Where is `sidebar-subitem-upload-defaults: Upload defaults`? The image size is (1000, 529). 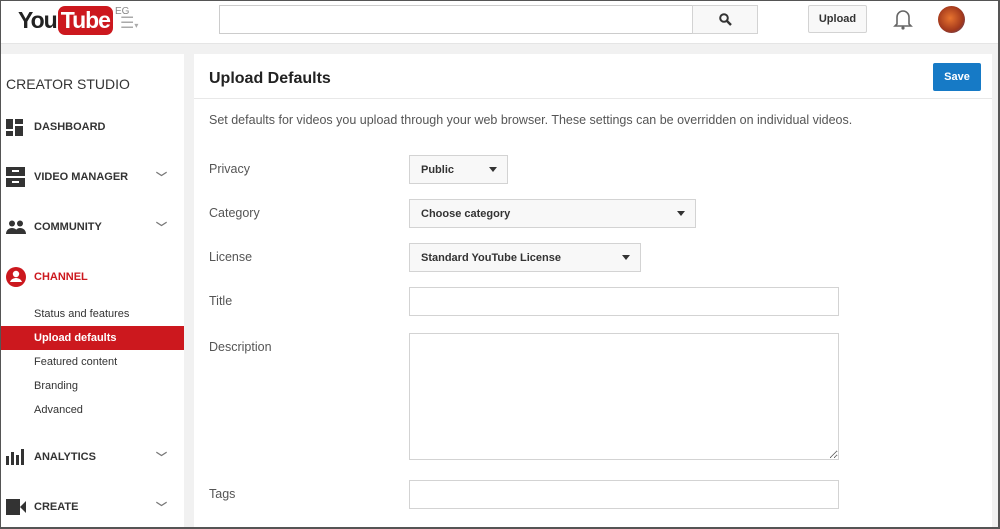 sidebar-subitem-upload-defaults: Upload defaults is located at coordinates (92, 338).